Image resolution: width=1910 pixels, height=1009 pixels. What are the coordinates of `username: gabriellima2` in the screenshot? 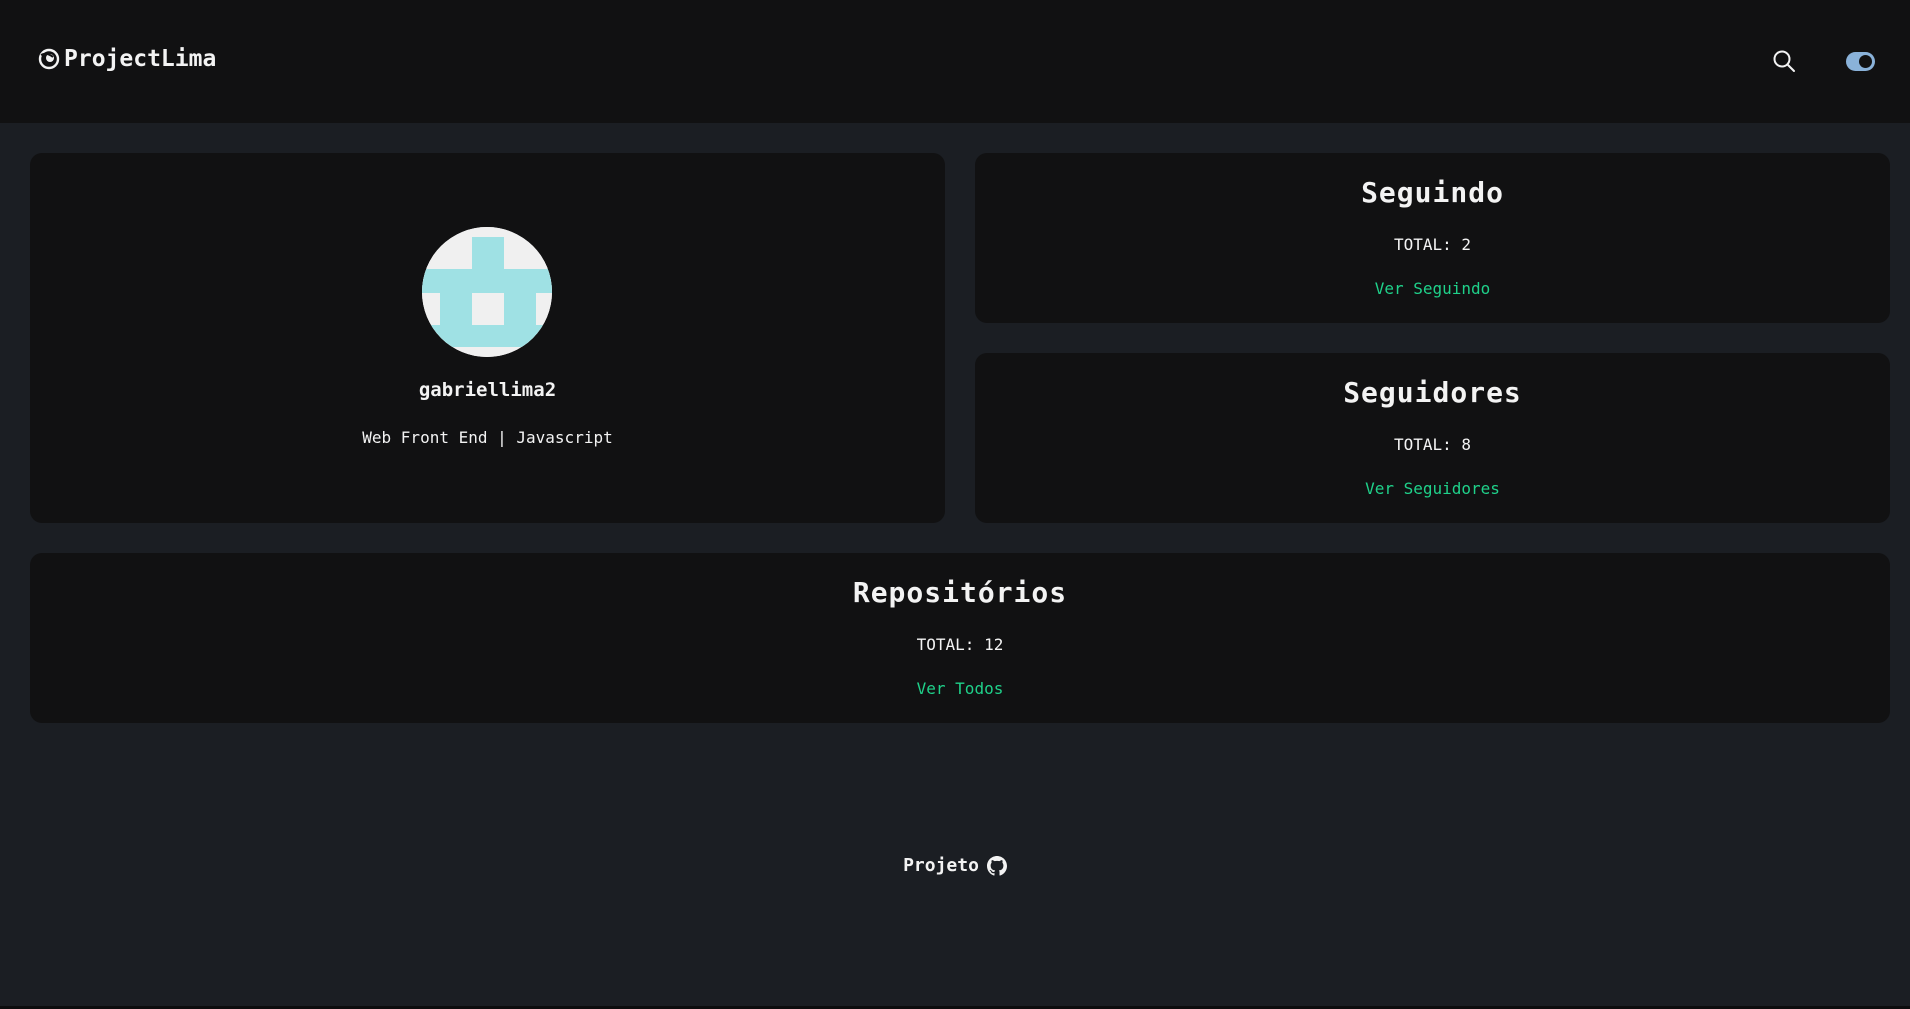 It's located at (487, 390).